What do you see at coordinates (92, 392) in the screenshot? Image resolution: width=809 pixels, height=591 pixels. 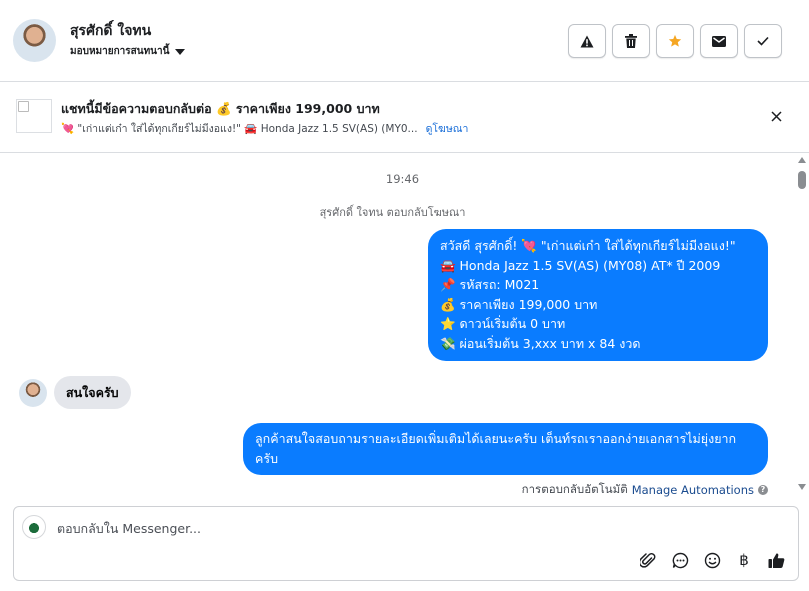 I see `incoming-message-bubble: สนใจครับ` at bounding box center [92, 392].